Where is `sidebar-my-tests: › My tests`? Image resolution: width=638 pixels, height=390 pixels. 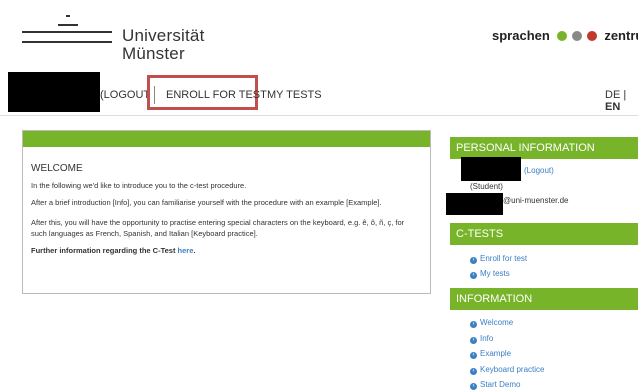
sidebar-my-tests: › My tests is located at coordinates (490, 274).